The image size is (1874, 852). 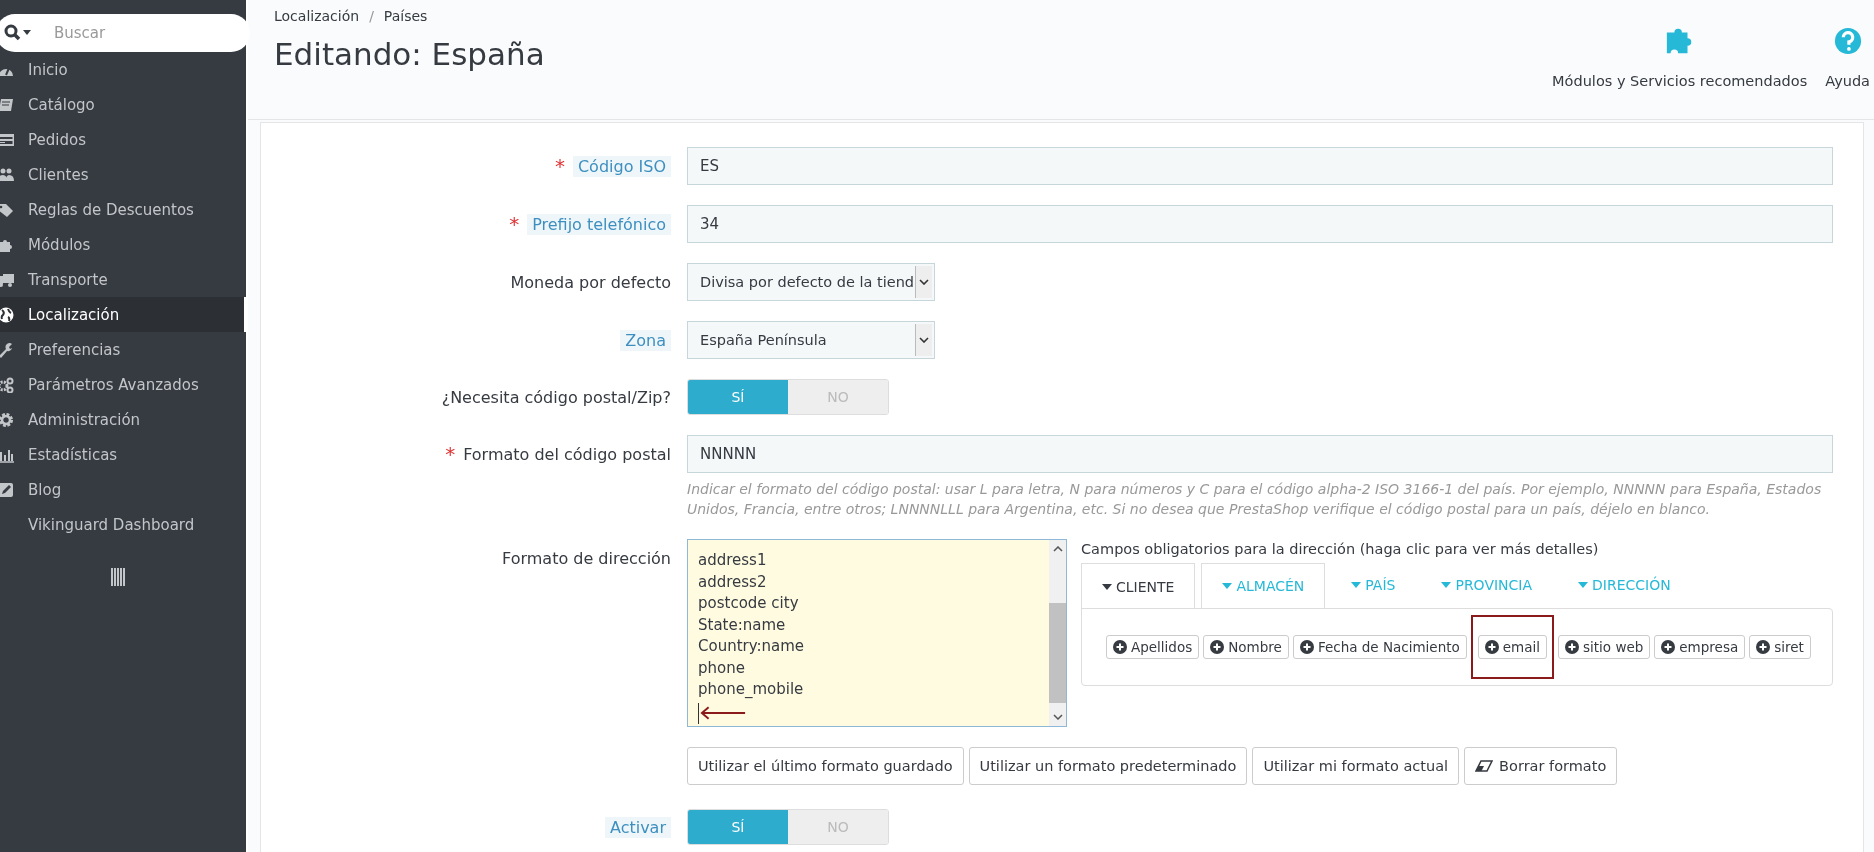 I want to click on sidebar-item: Catálogo, so click(x=123, y=104).